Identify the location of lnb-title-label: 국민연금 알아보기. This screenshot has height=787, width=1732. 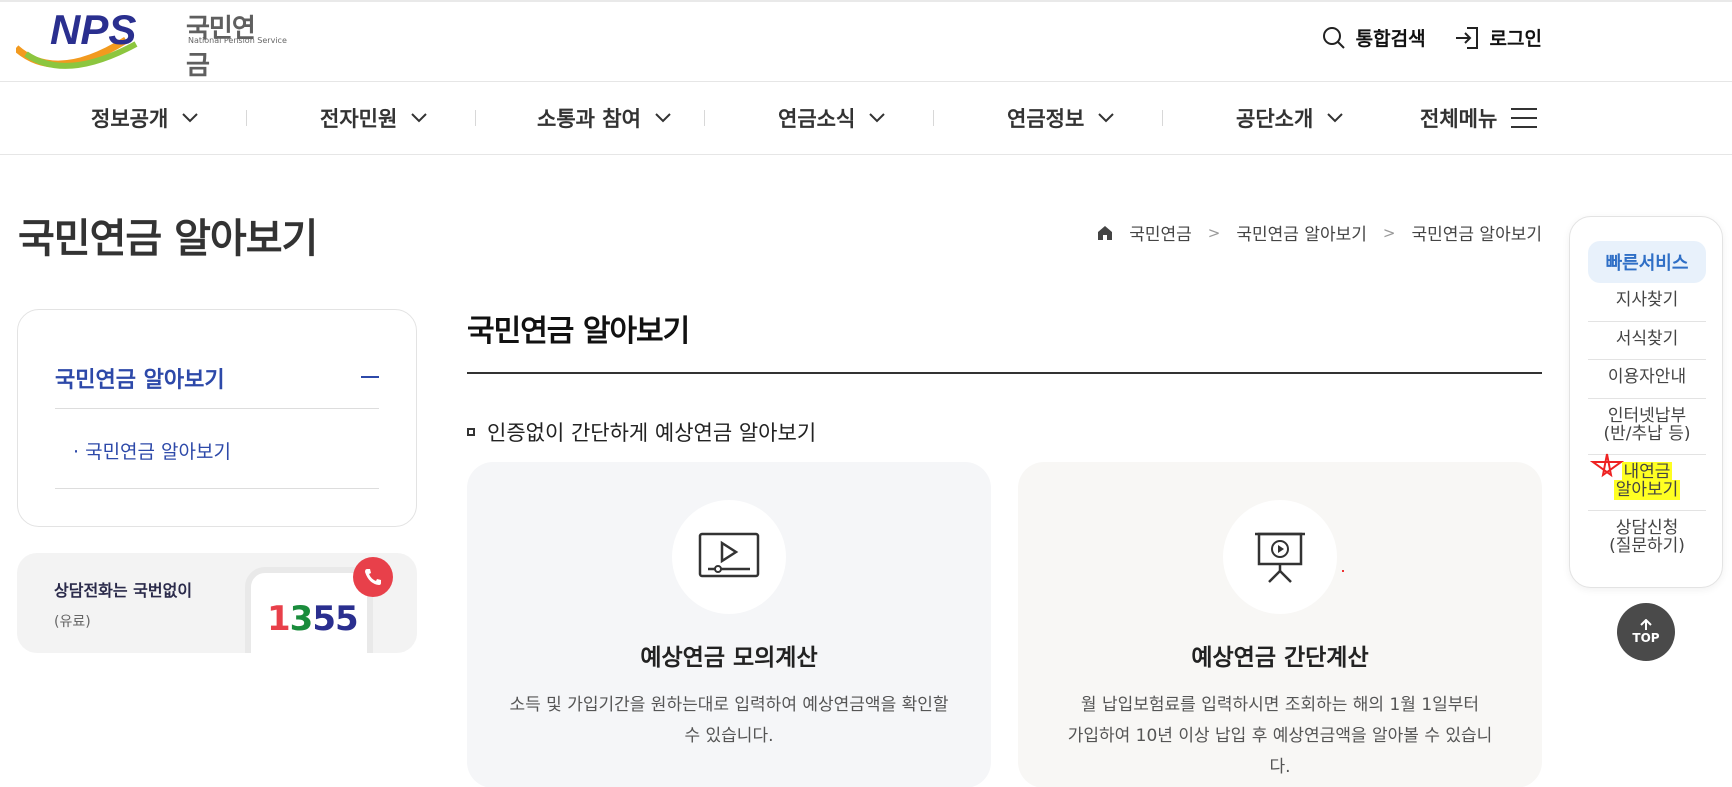
(140, 380).